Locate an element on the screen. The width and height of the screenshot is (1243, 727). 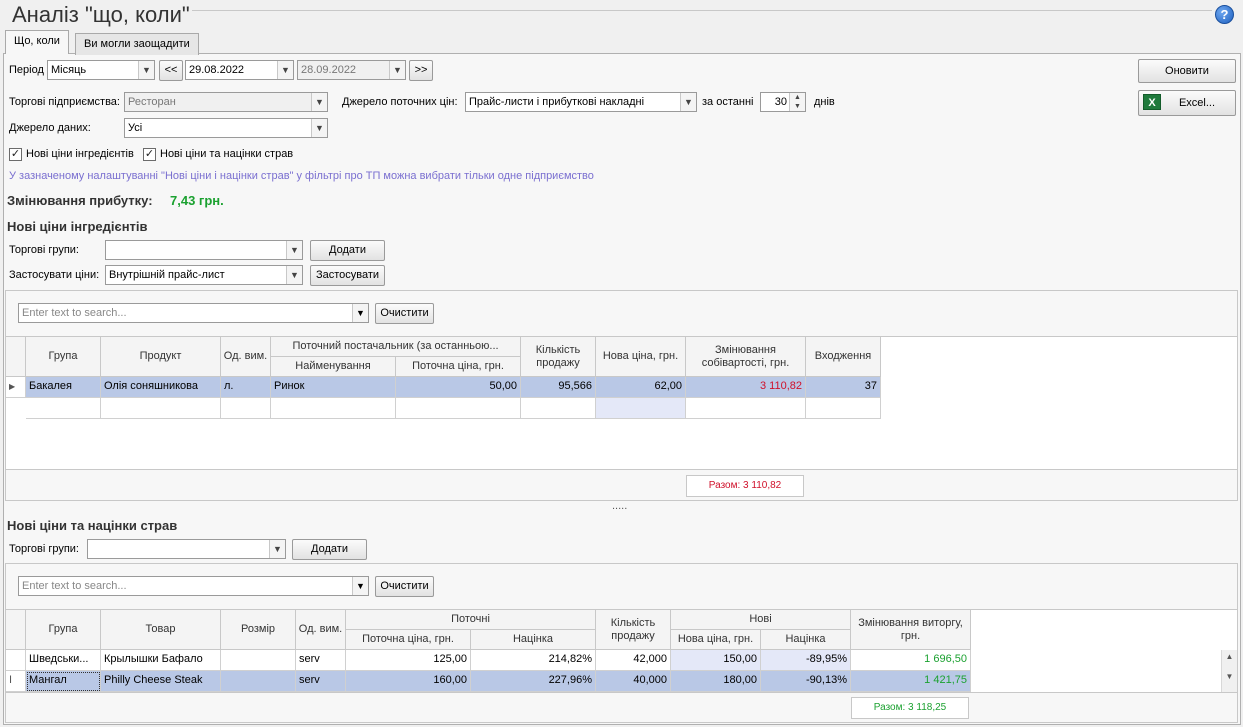
table-cell: 214,82% is located at coordinates (533, 660).